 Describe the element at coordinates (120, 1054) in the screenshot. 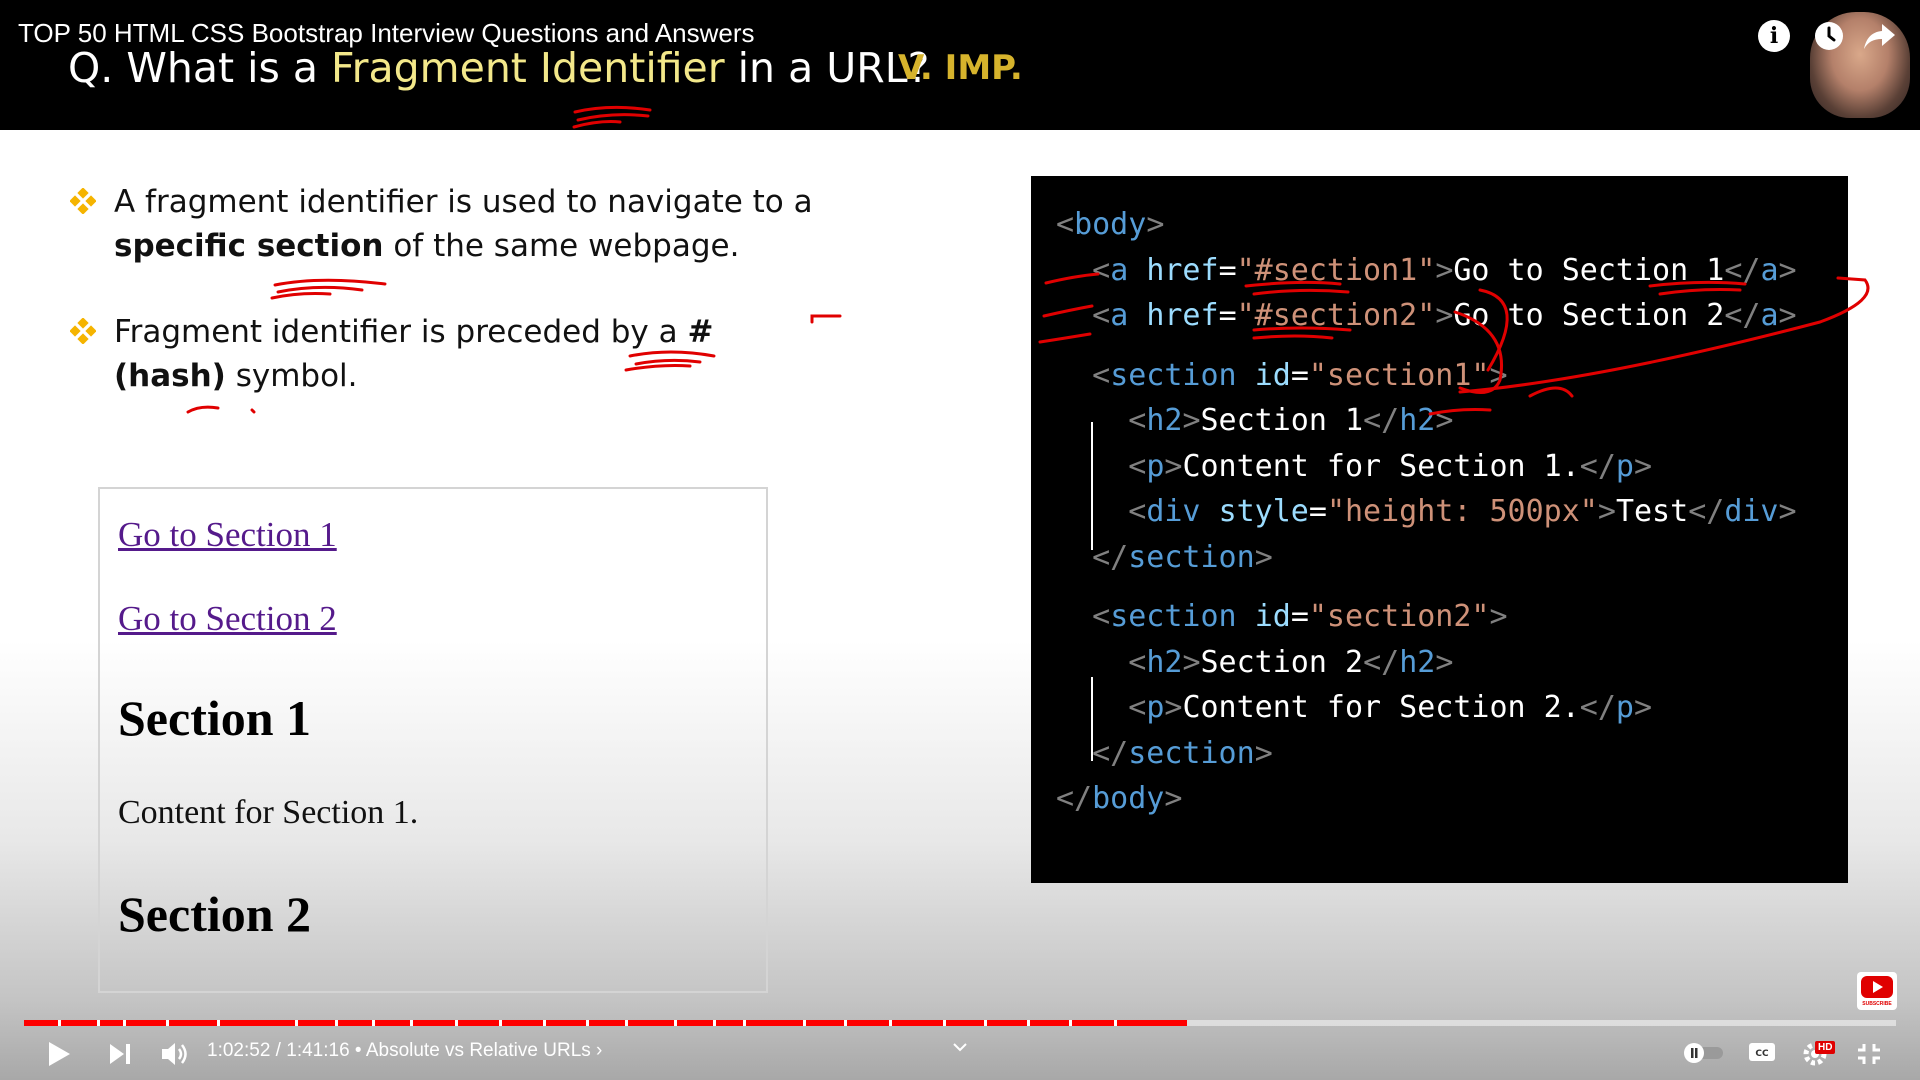

I see `next-icon` at that location.